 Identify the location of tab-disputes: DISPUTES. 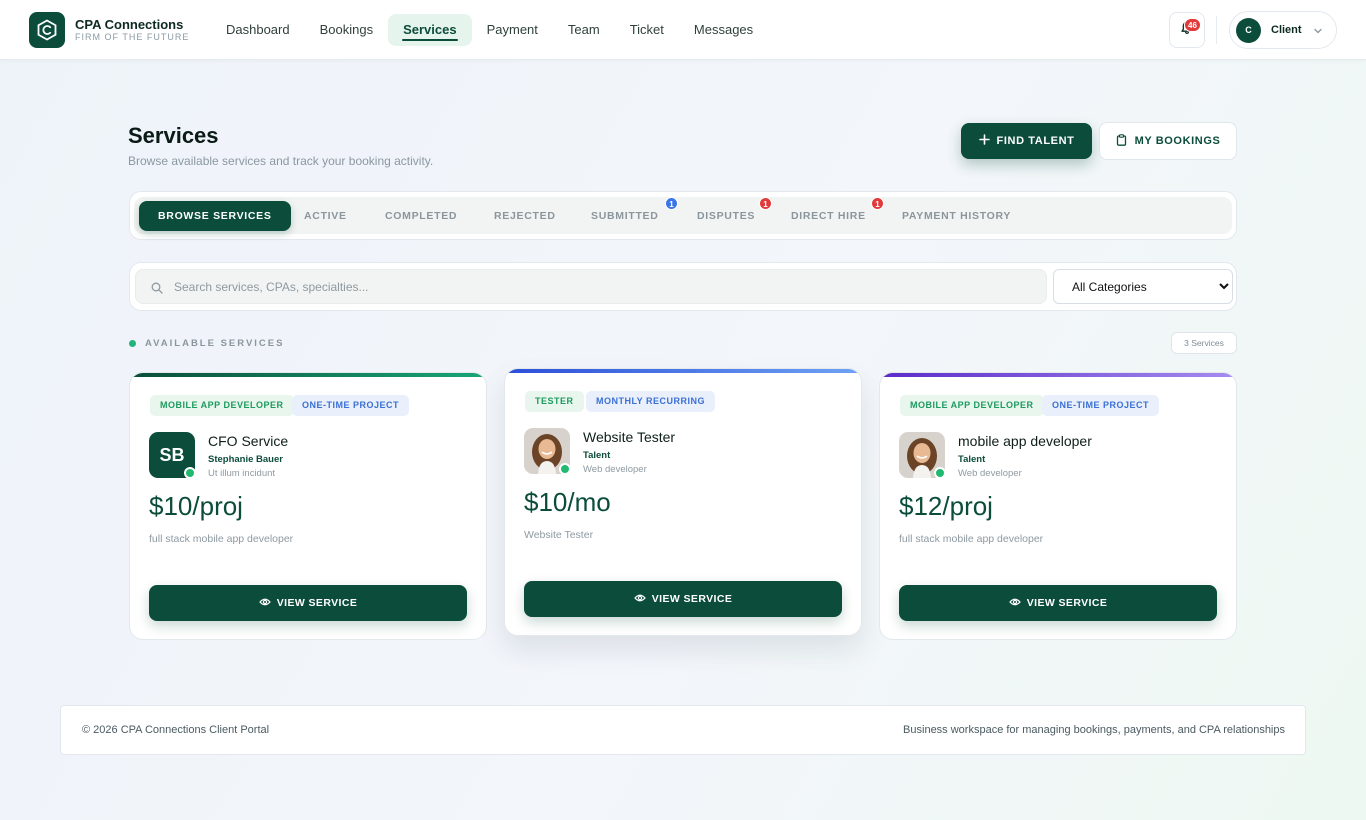
(726, 216).